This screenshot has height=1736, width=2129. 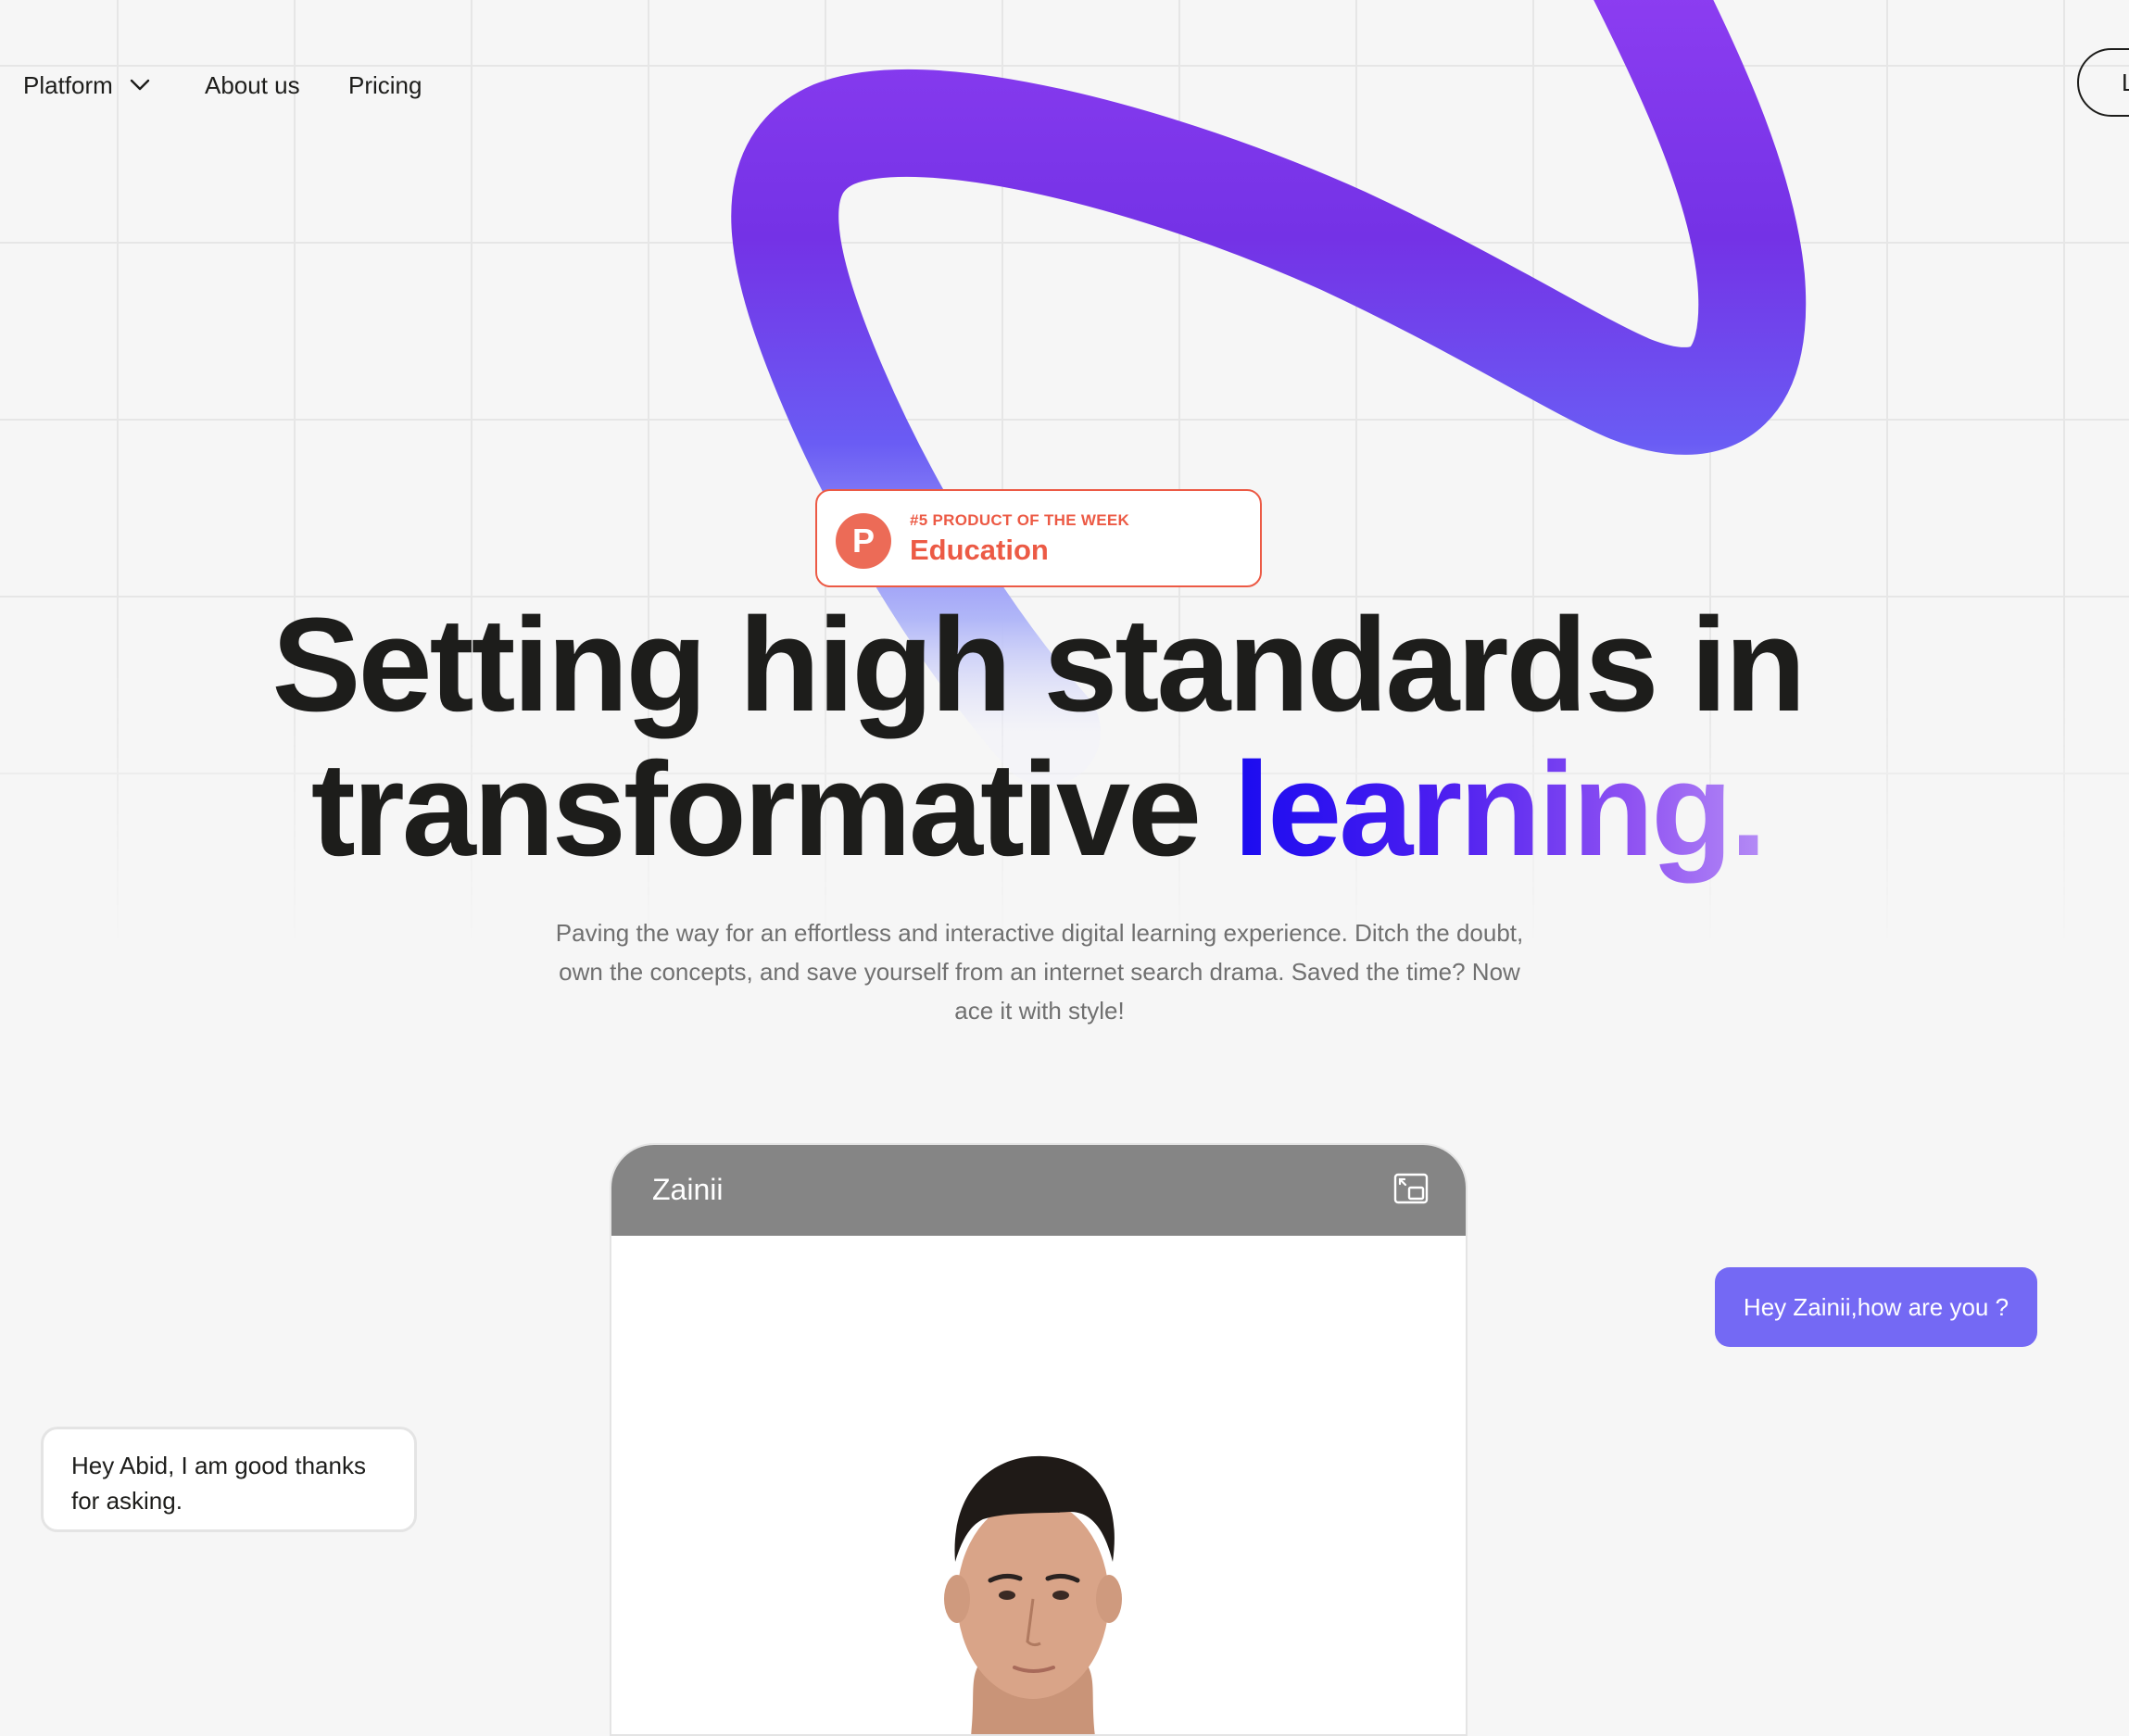 I want to click on product-hunt-icon: P, so click(x=863, y=541).